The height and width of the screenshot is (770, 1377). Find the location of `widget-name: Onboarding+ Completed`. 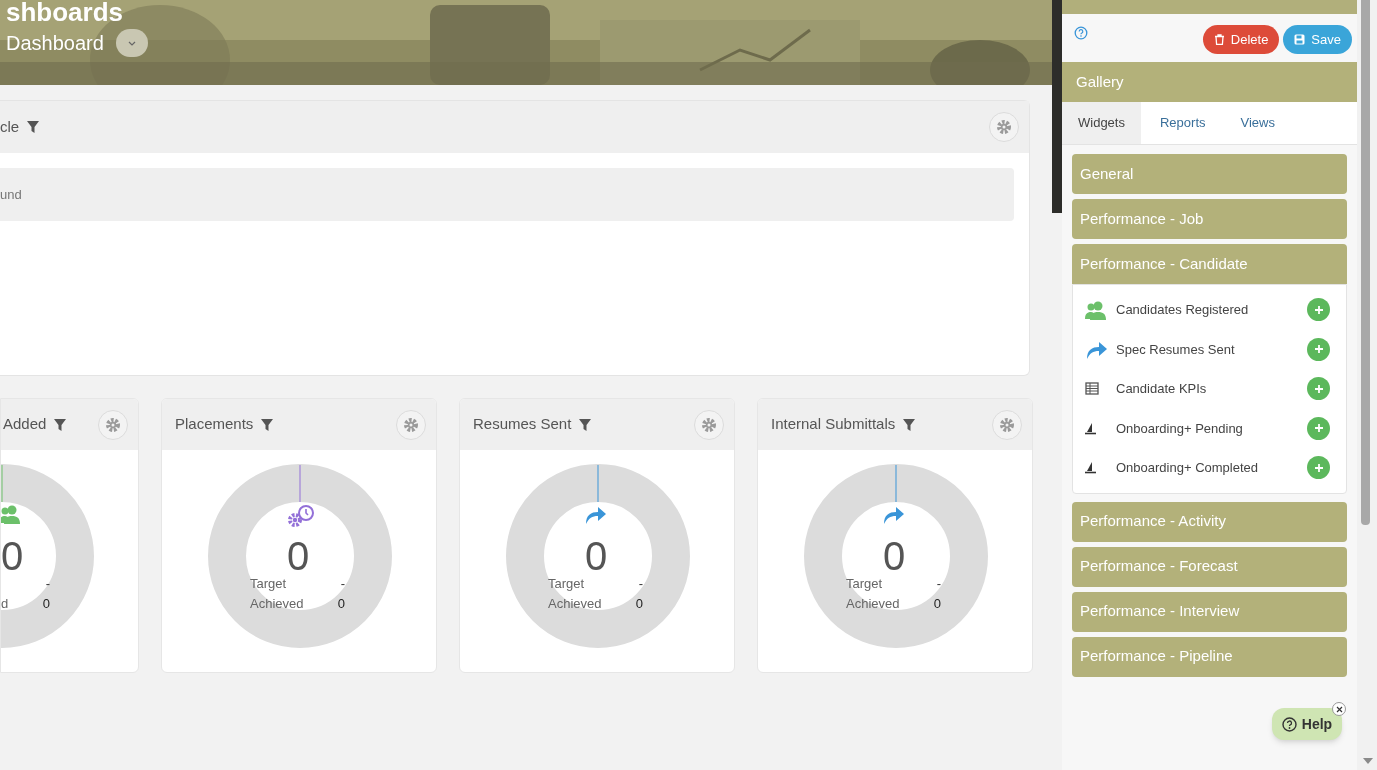

widget-name: Onboarding+ Completed is located at coordinates (1187, 468).